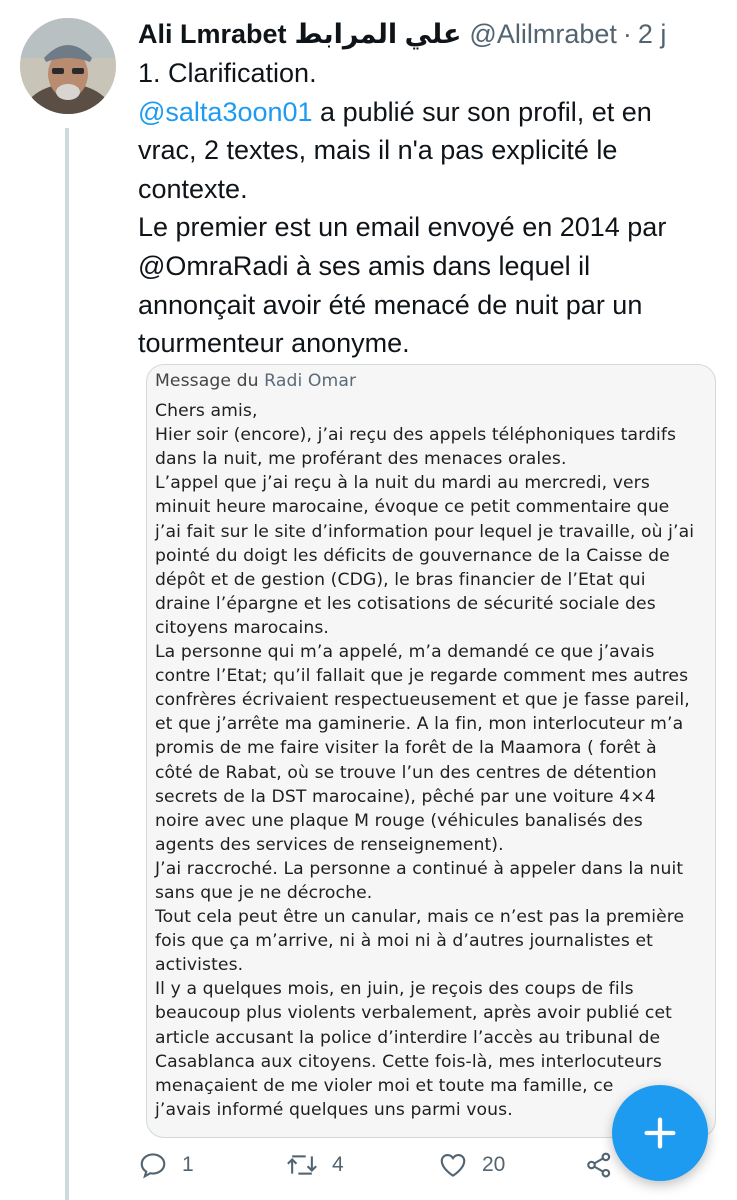 The image size is (737, 1200). What do you see at coordinates (310, 381) in the screenshot?
I see `email-sender: Radi Omar` at bounding box center [310, 381].